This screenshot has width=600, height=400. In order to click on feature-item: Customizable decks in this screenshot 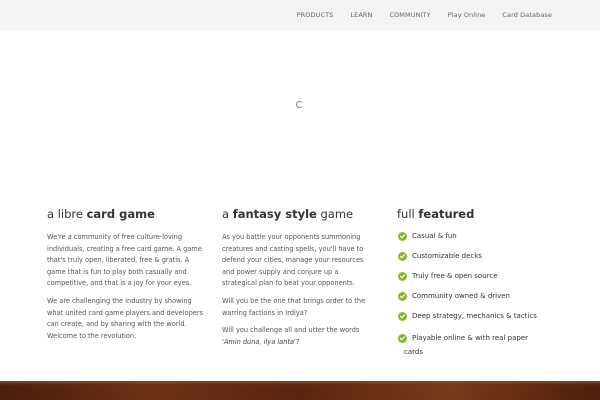, I will do `click(477, 256)`.